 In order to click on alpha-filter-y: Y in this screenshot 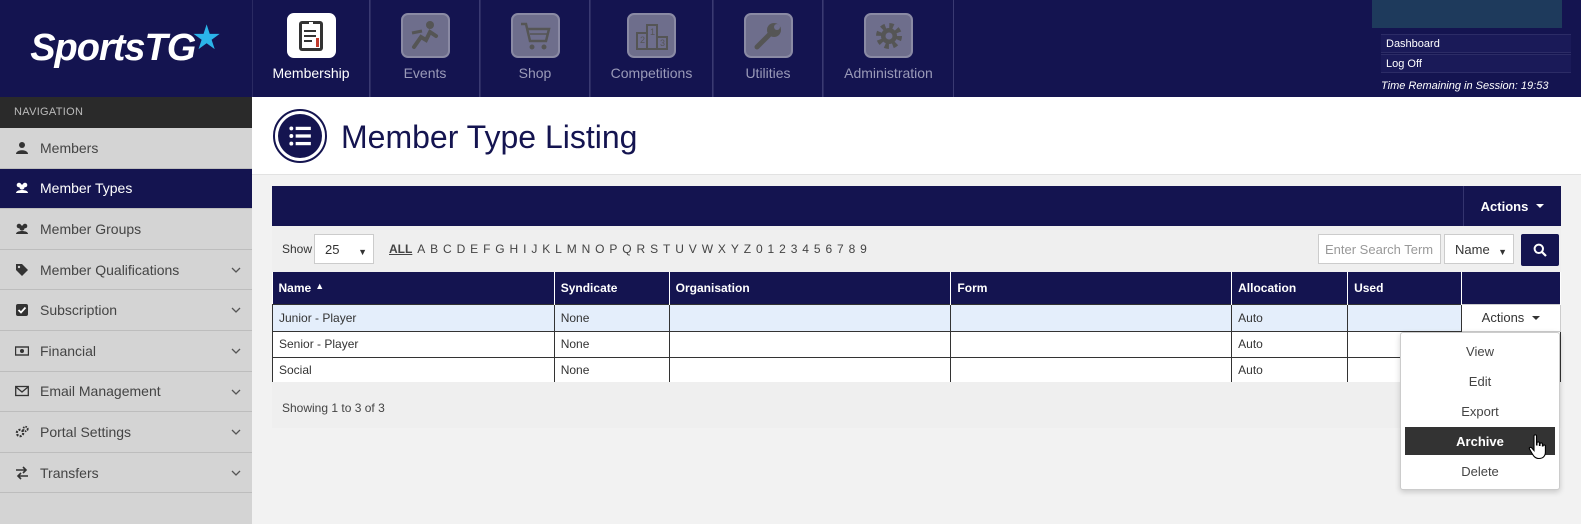, I will do `click(735, 249)`.